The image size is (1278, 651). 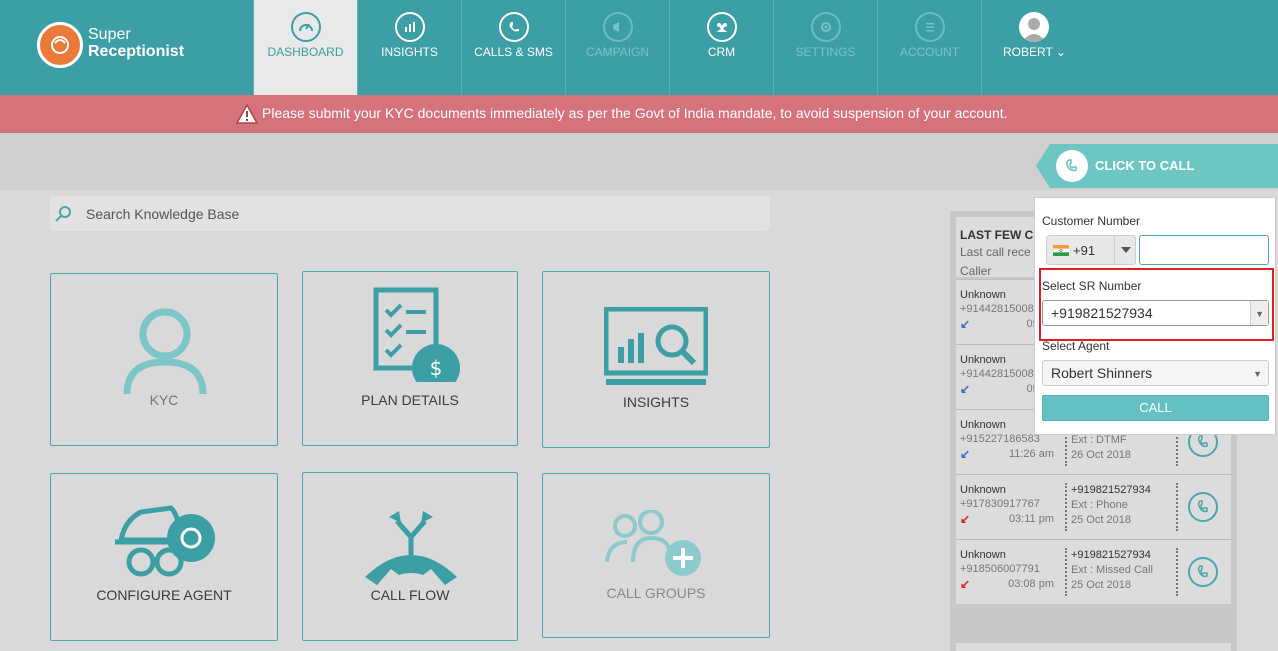 I want to click on brand-logo: Super Receptionist, so click(x=137, y=47).